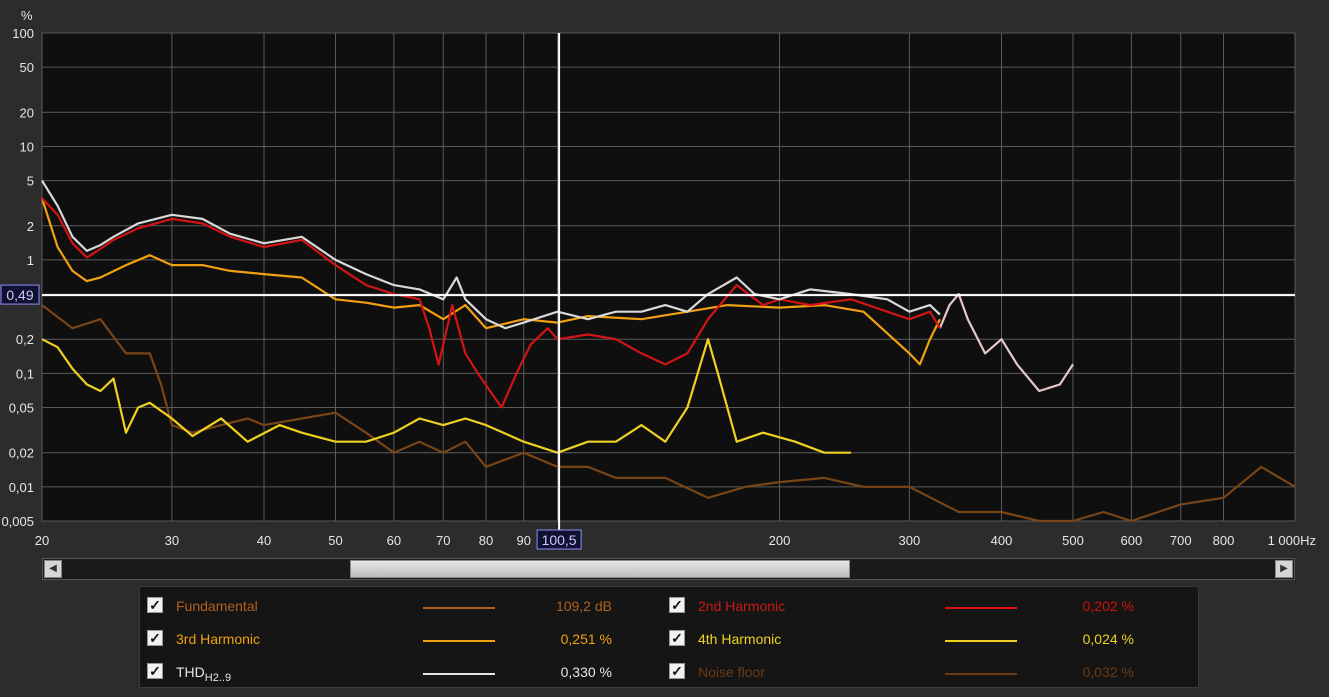  I want to click on x-tick-label: 30, so click(172, 540).